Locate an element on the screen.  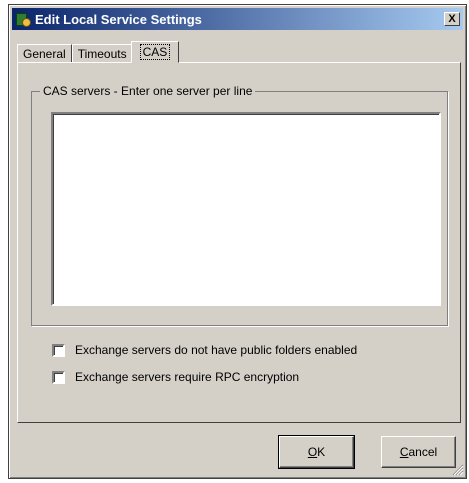
tab-cas: CAS is located at coordinates (155, 52).